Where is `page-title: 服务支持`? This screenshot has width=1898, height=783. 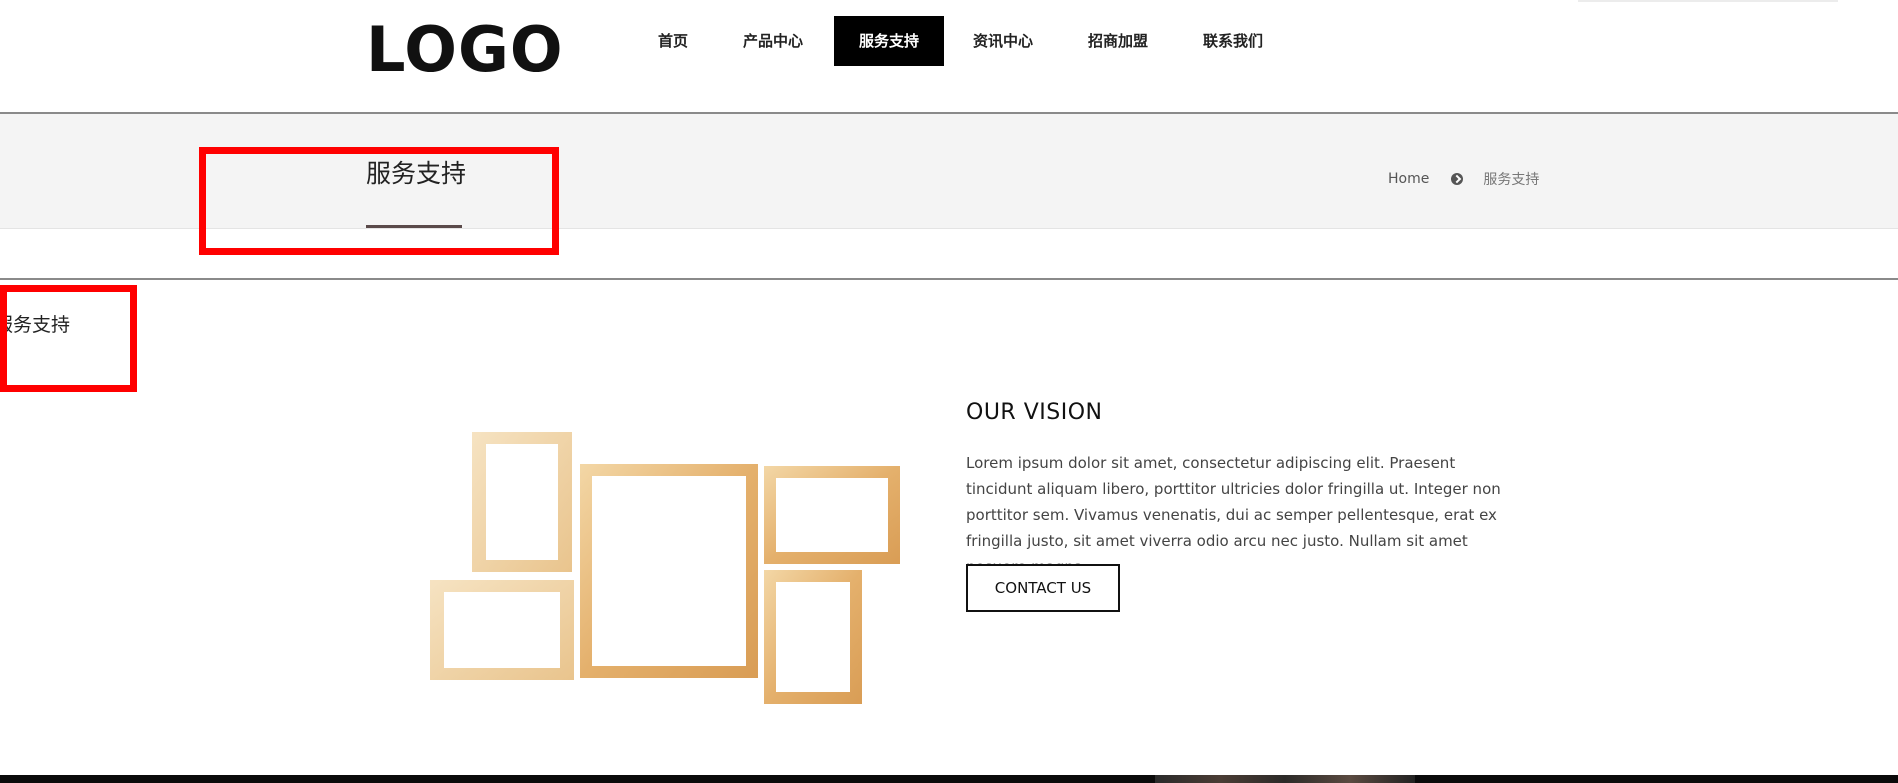 page-title: 服务支持 is located at coordinates (416, 173).